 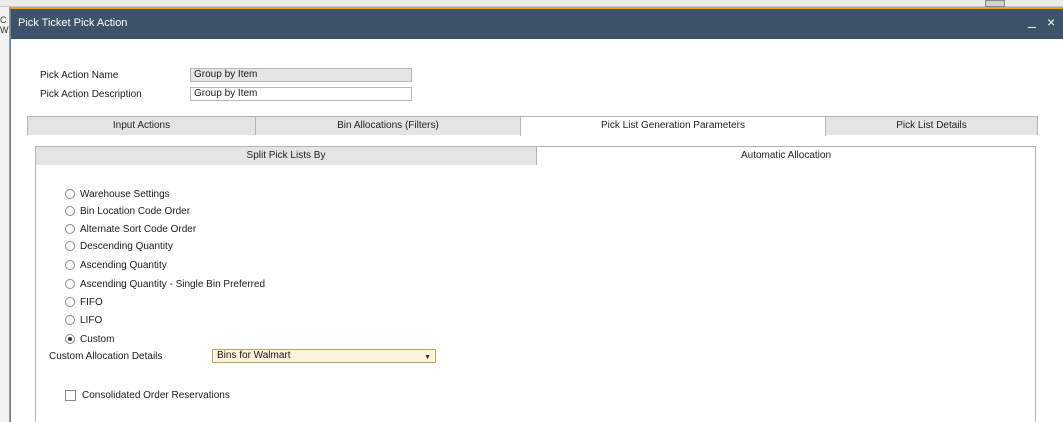 I want to click on radio-label: Descending Quantity, so click(x=126, y=246).